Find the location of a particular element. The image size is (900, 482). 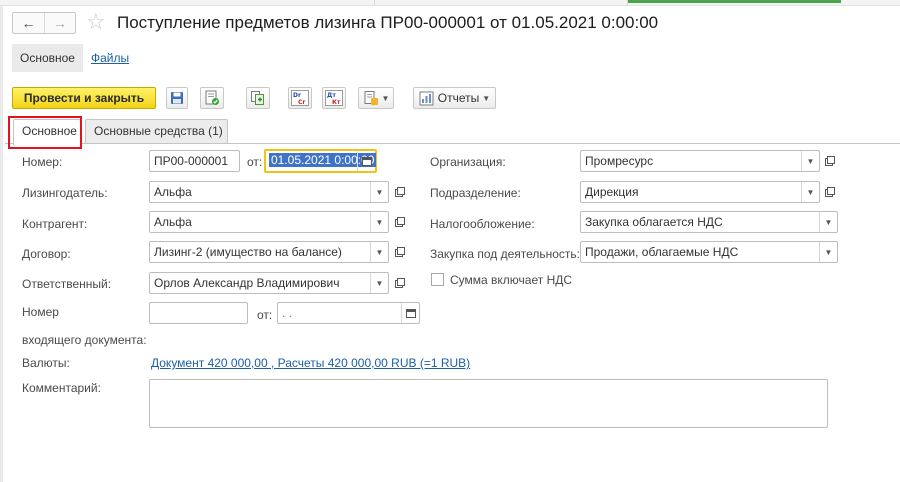

floppy-disk-icon is located at coordinates (177, 98).